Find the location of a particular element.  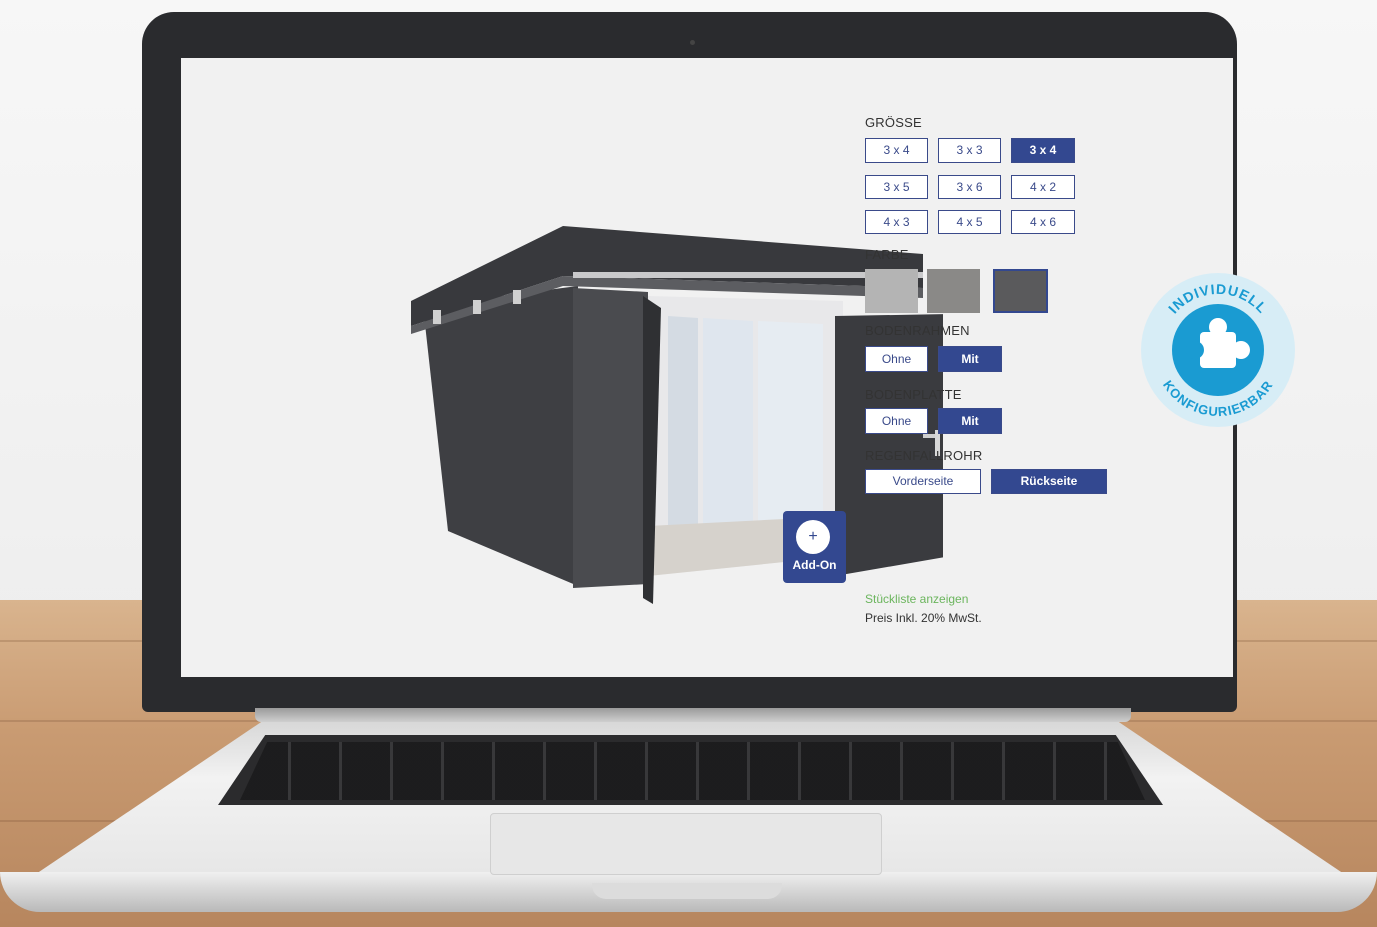

price-note: Preis Inkl. 20% MwSt. is located at coordinates (923, 618).